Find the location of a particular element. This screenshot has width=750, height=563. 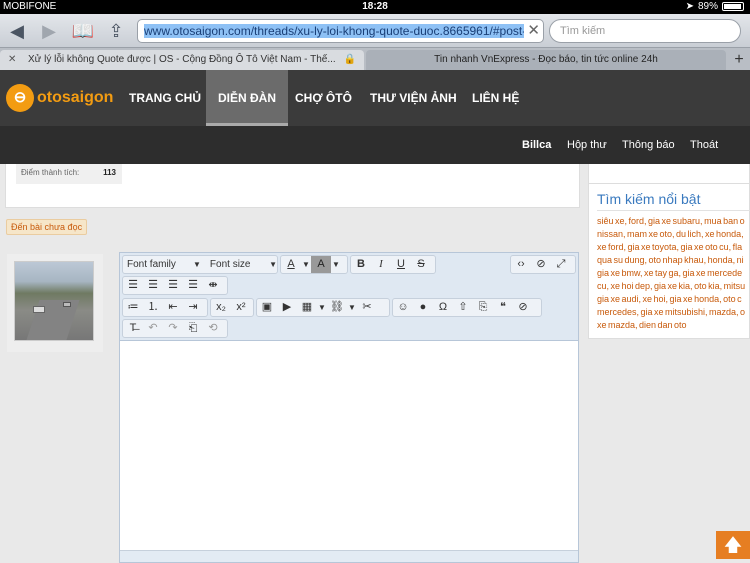

avatar-frame is located at coordinates (55, 303).